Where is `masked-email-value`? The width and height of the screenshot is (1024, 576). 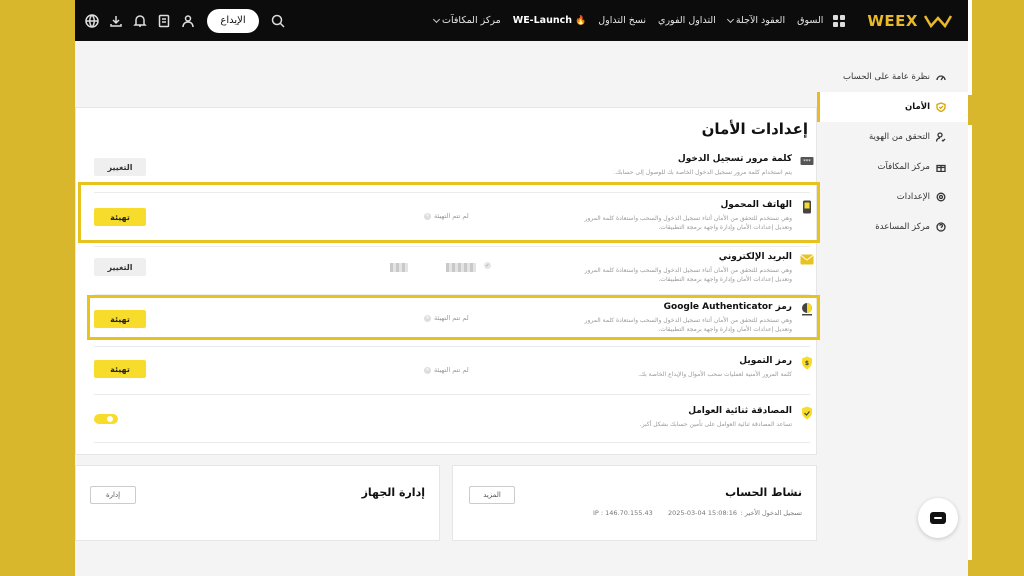 masked-email-value is located at coordinates (461, 267).